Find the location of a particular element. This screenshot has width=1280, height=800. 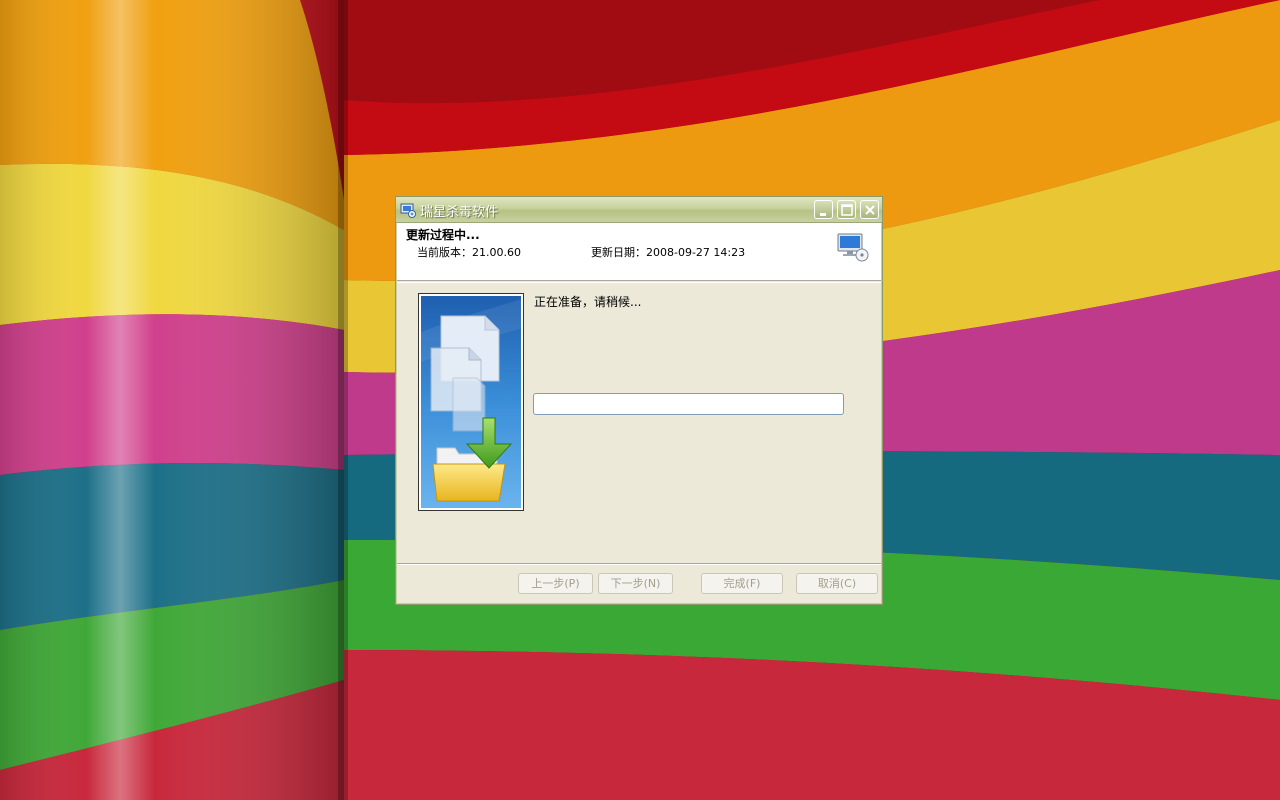

next-step-button: 下一步(N) is located at coordinates (635, 583).